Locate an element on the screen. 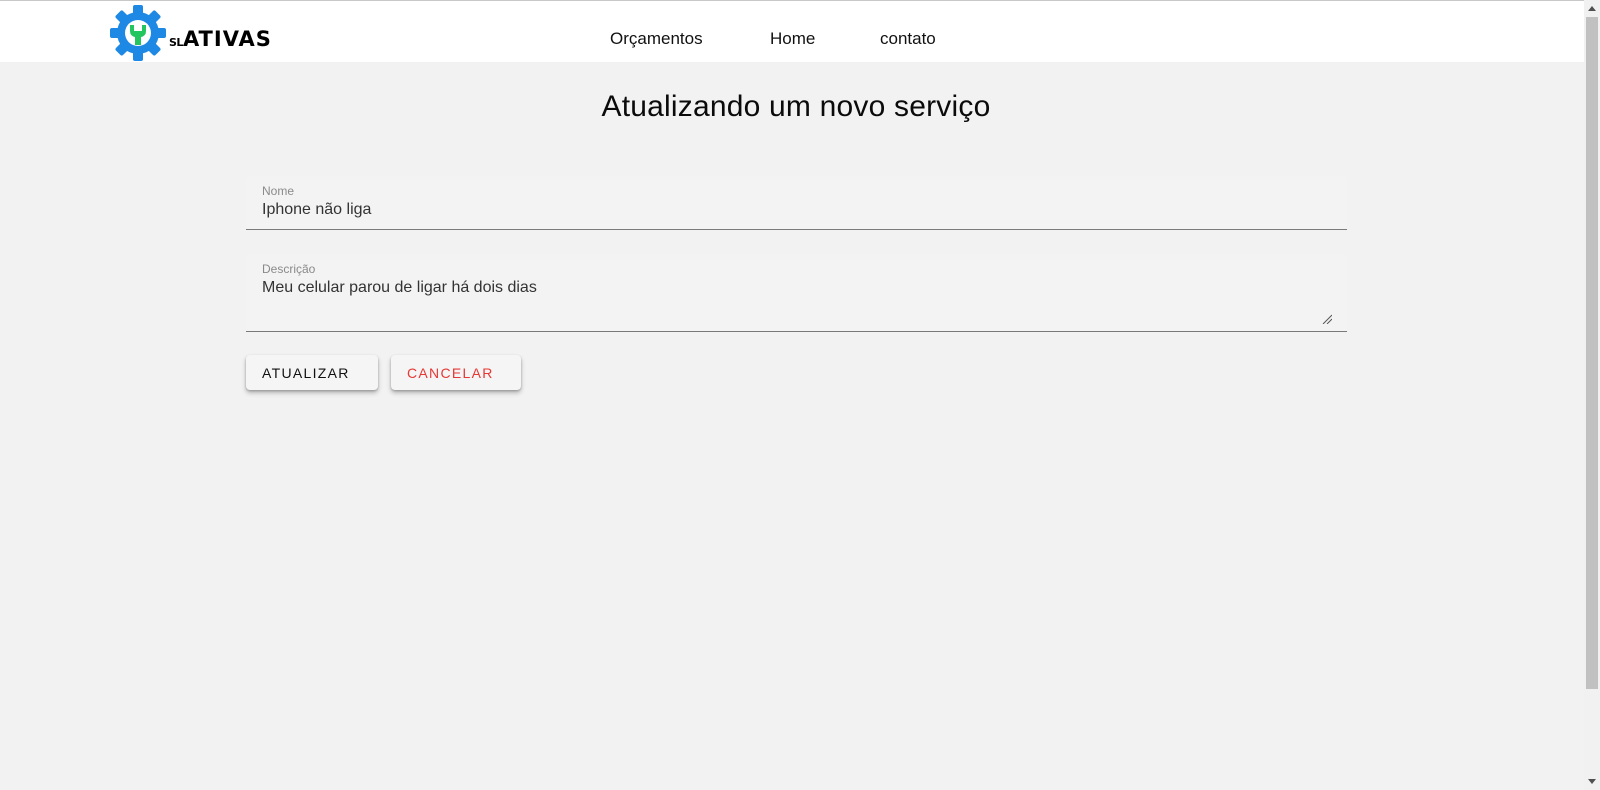  descricao-field-label: Descrição is located at coordinates (289, 269).